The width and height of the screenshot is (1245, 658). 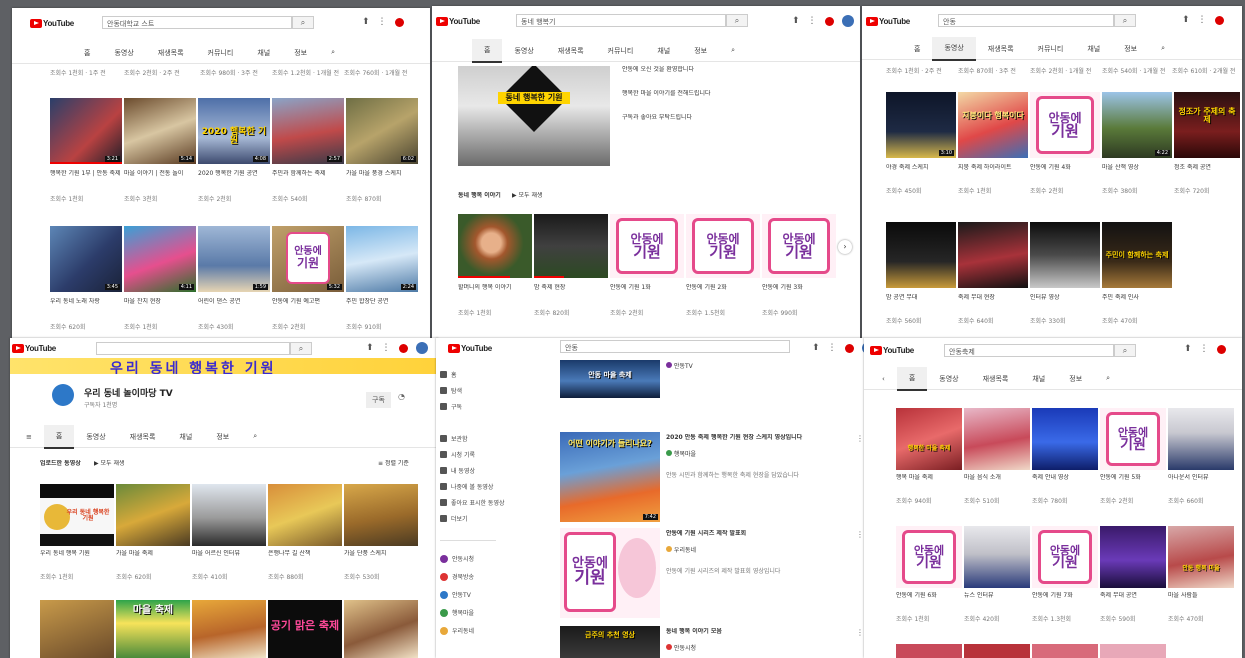 I want to click on sidebar-item-explore: 탐색, so click(x=451, y=390).